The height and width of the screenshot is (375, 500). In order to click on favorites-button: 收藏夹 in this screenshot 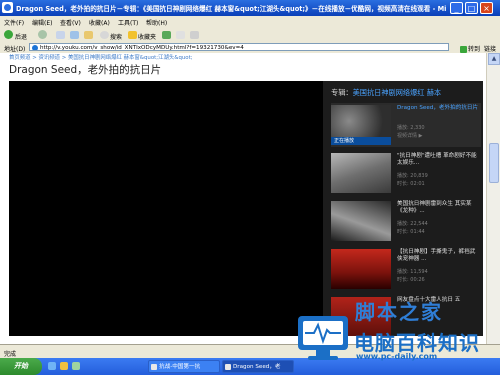, I will do `click(147, 36)`.